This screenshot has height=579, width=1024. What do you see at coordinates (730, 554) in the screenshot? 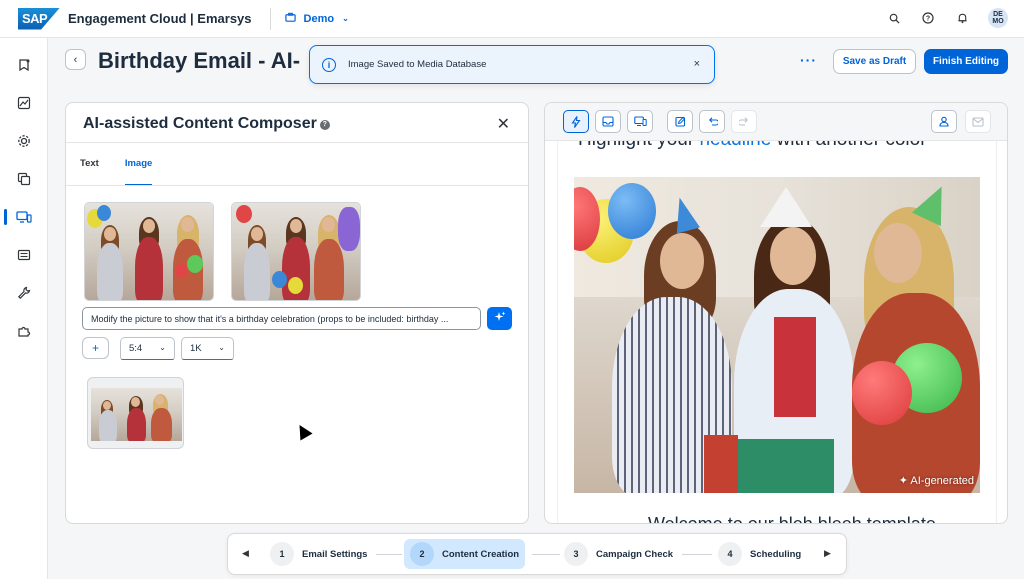
I see `step-number: 4` at bounding box center [730, 554].